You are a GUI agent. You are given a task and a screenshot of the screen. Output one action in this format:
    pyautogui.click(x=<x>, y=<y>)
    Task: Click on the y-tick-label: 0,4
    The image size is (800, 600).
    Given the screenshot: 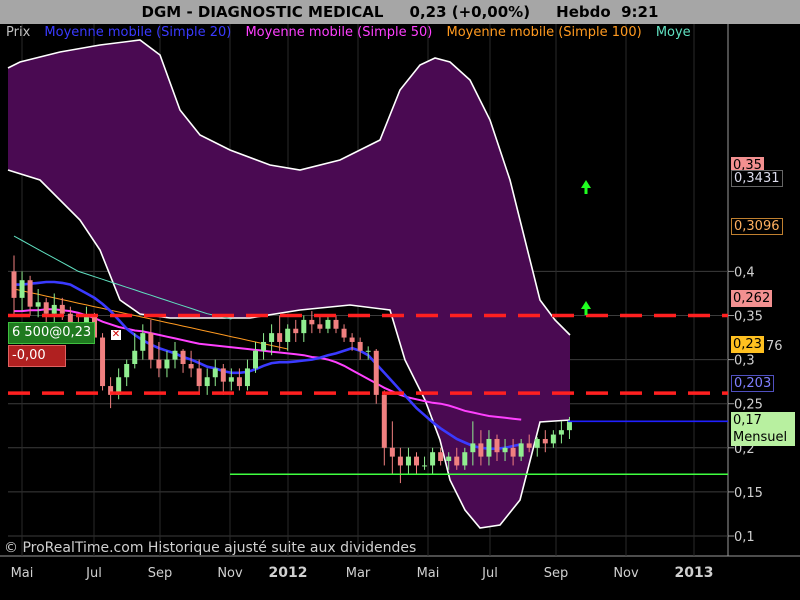 What is the action you would take?
    pyautogui.click(x=744, y=272)
    